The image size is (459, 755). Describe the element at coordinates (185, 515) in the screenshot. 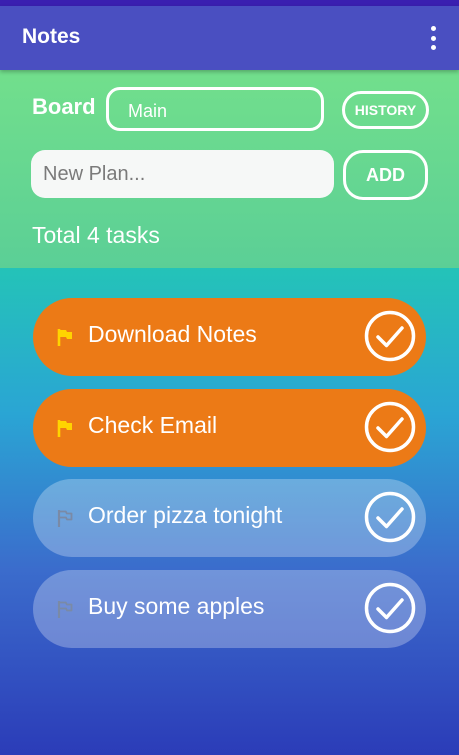

I see `task-label: Order pizza tonight` at that location.